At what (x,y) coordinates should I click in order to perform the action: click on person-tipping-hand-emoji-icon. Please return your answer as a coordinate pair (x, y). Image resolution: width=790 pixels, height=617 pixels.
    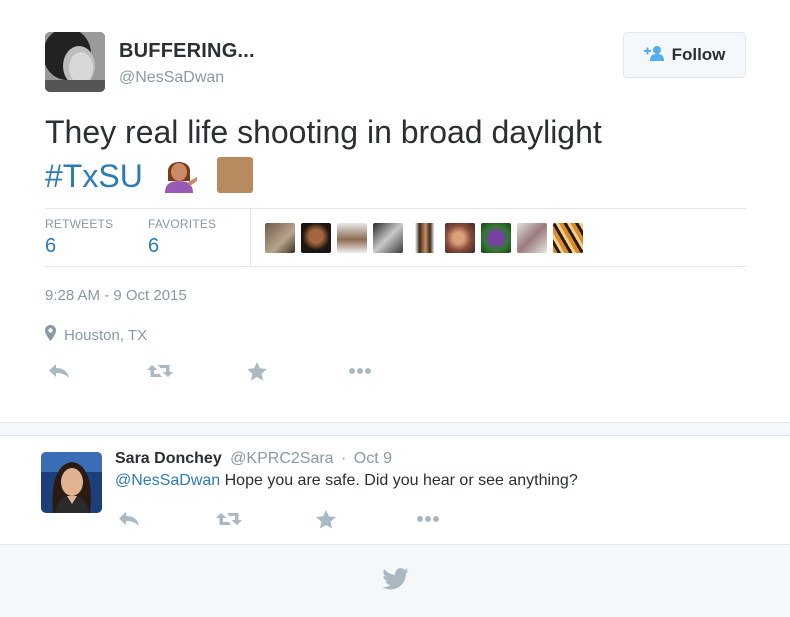
    Looking at the image, I should click on (179, 179).